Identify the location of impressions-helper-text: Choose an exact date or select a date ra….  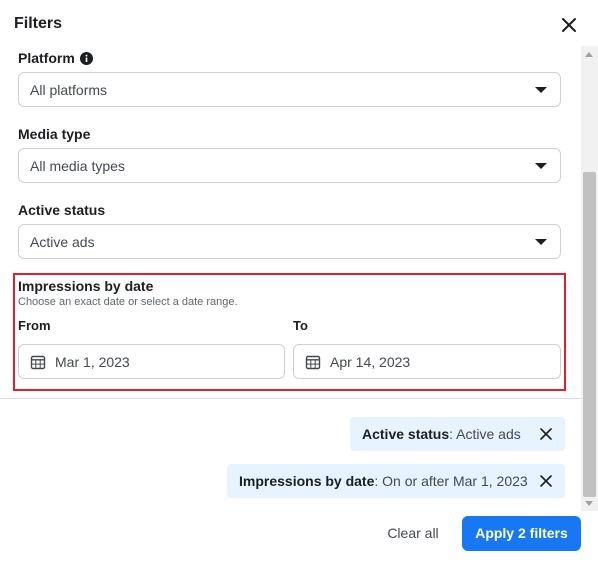
(128, 302).